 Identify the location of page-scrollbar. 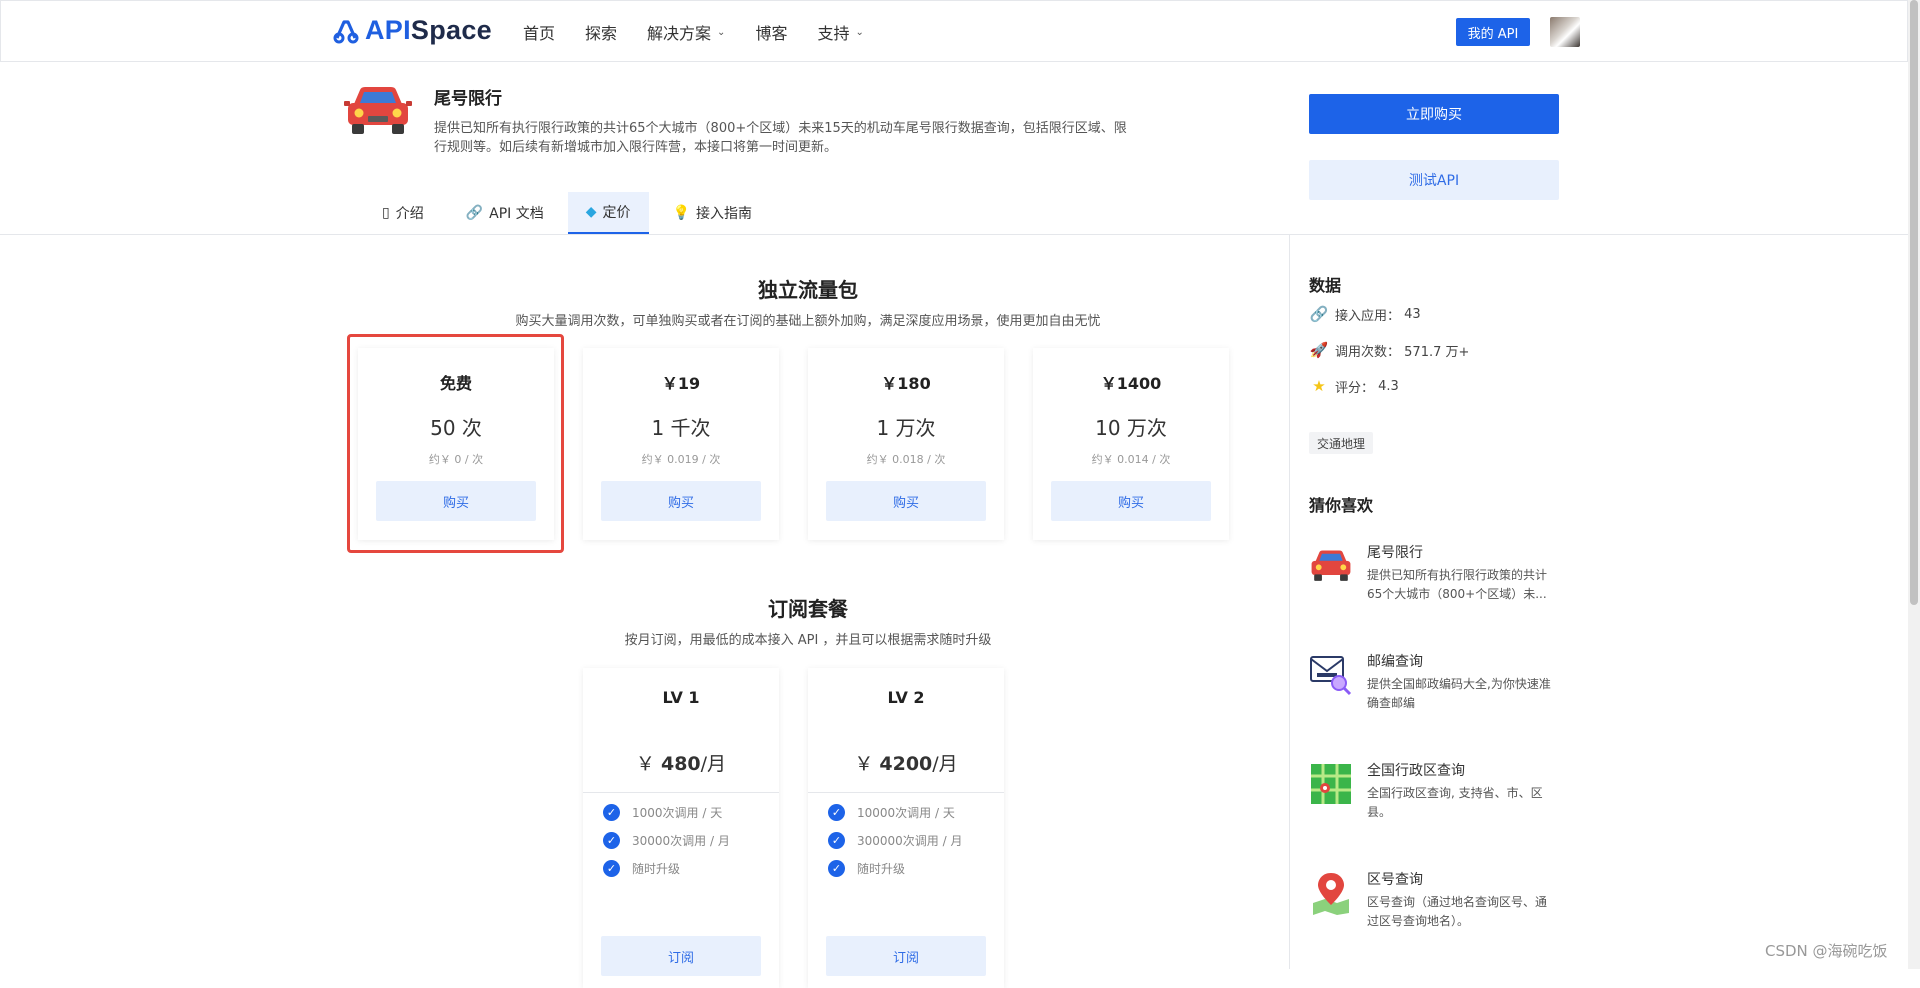
(1914, 484).